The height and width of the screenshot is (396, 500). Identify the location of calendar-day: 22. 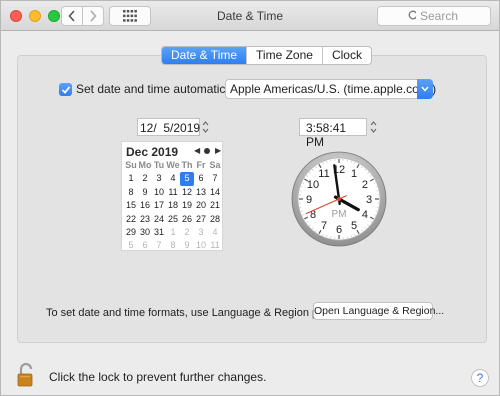
(131, 219).